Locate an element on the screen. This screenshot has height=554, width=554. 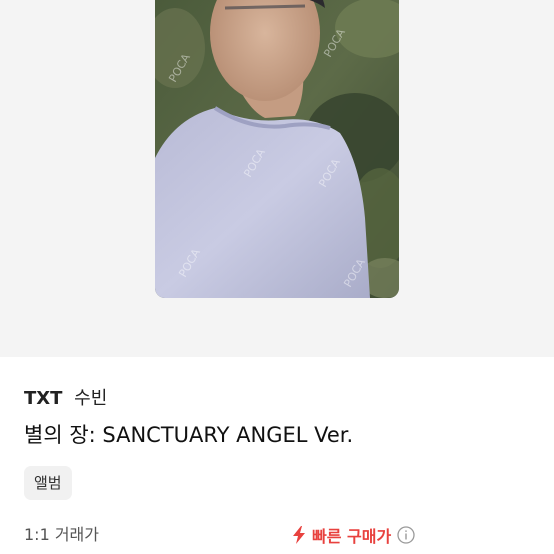
album-title: 별의 장: SANCTUARY ANGEL Ver. is located at coordinates (189, 435).